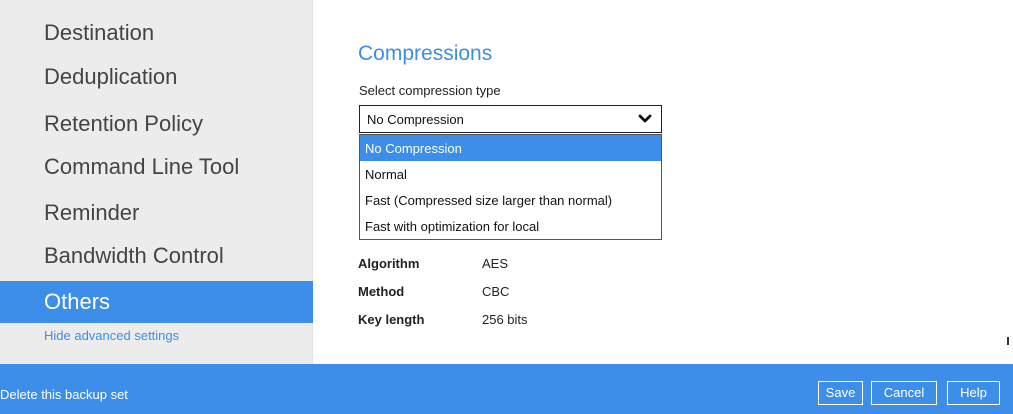 The image size is (1013, 414). Describe the element at coordinates (510, 226) in the screenshot. I see `option-fast-optimized-local: Fast with optimization for local` at that location.